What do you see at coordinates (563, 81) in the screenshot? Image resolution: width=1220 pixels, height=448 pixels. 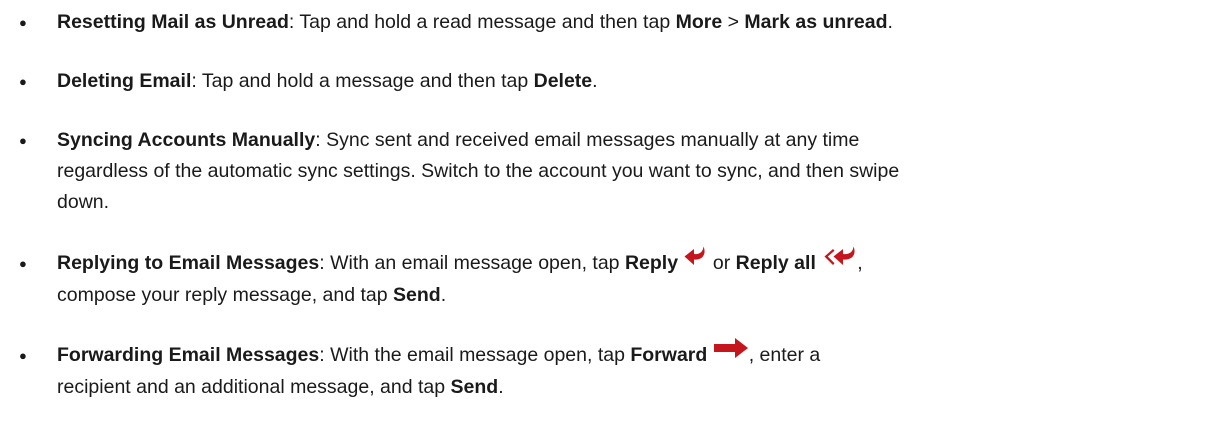 I see `delete-label: Delete` at bounding box center [563, 81].